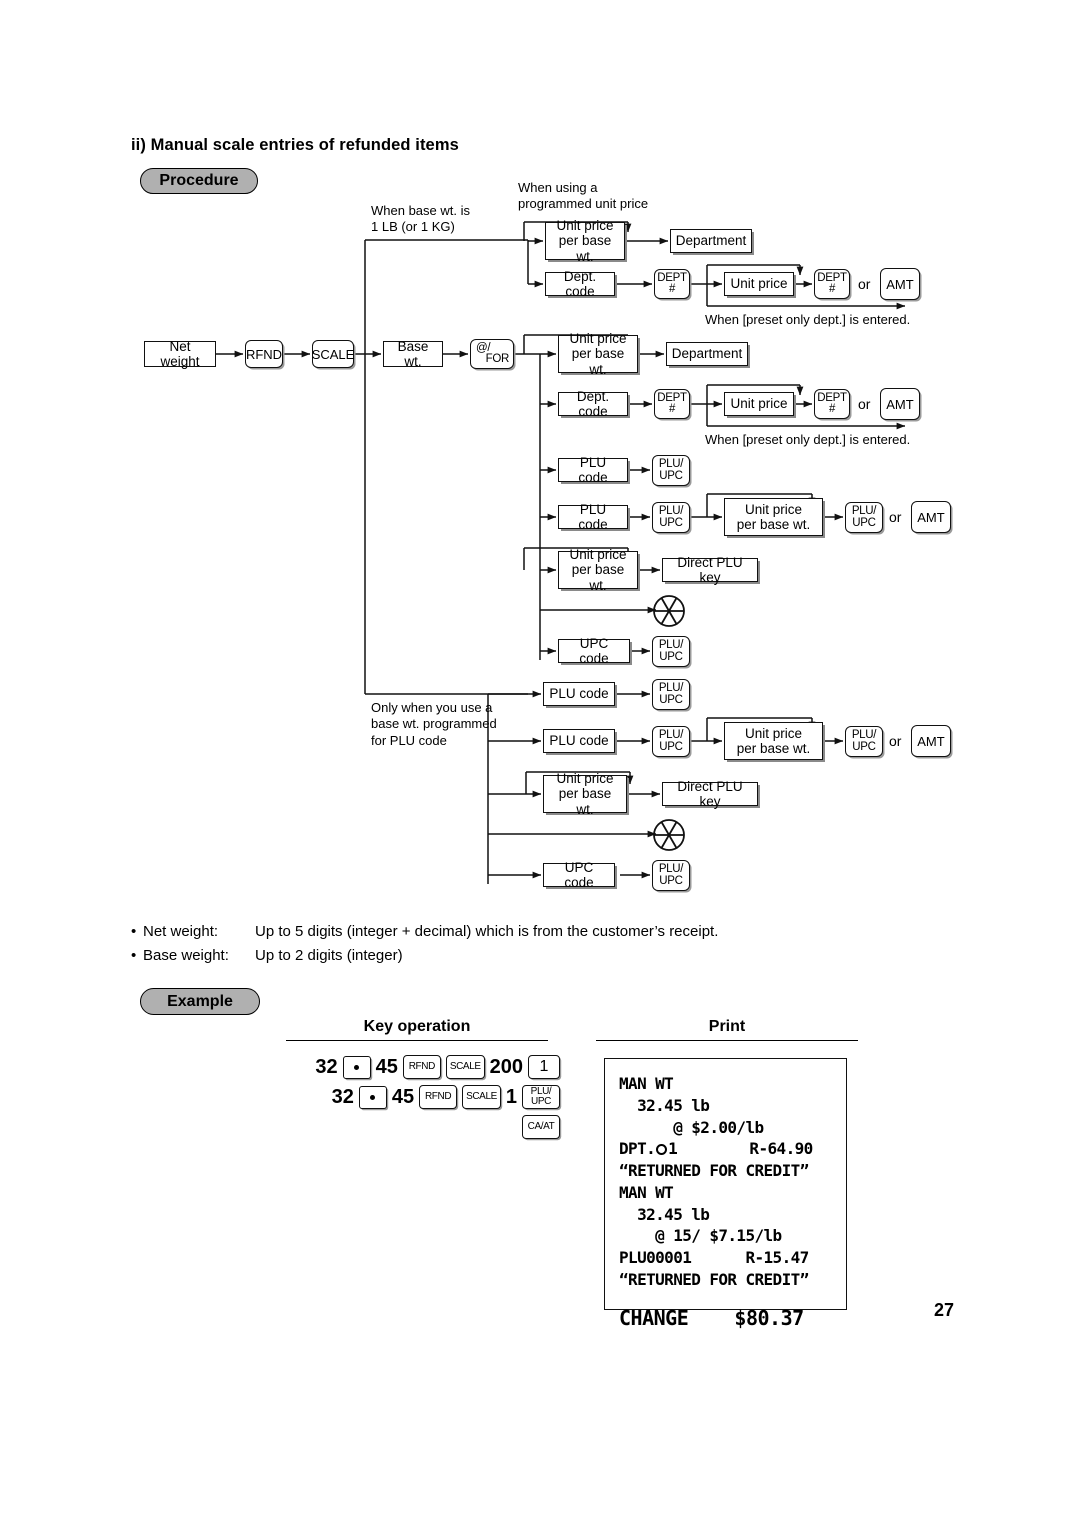  What do you see at coordinates (580, 284) in the screenshot?
I see `box-dept-code-top: Dept. code` at bounding box center [580, 284].